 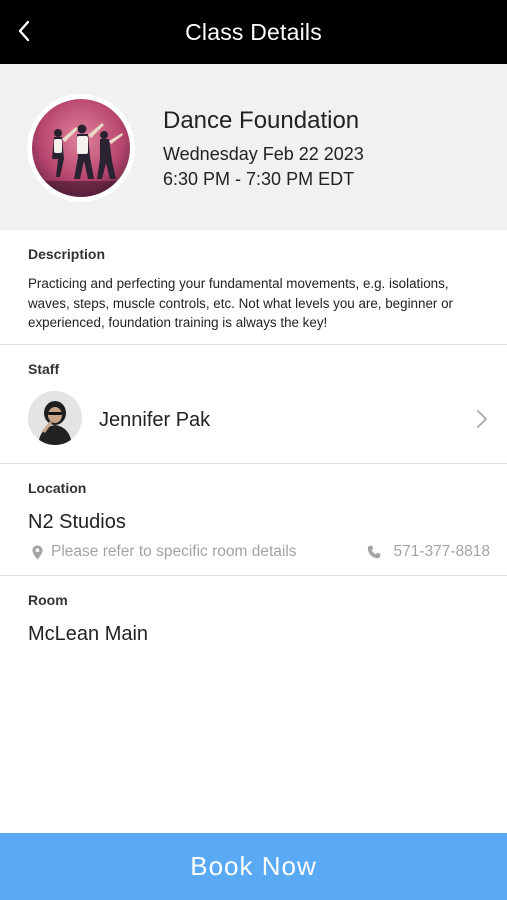 I want to click on description-label: Description, so click(x=67, y=254).